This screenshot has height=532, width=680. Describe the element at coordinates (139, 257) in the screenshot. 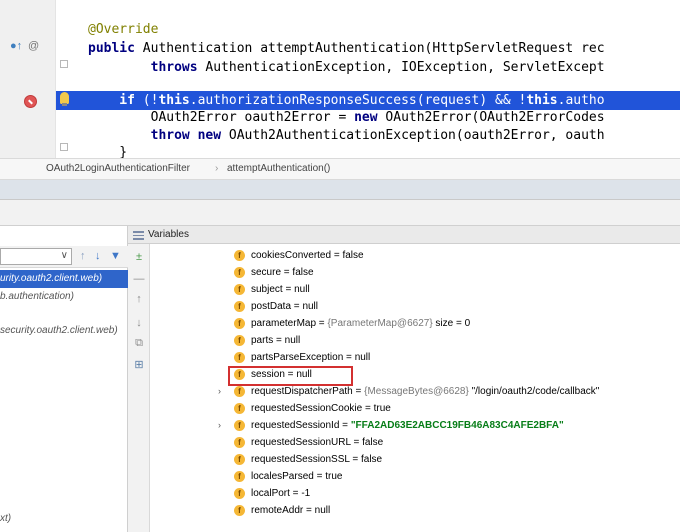

I see `add-watch-icon: ±` at that location.